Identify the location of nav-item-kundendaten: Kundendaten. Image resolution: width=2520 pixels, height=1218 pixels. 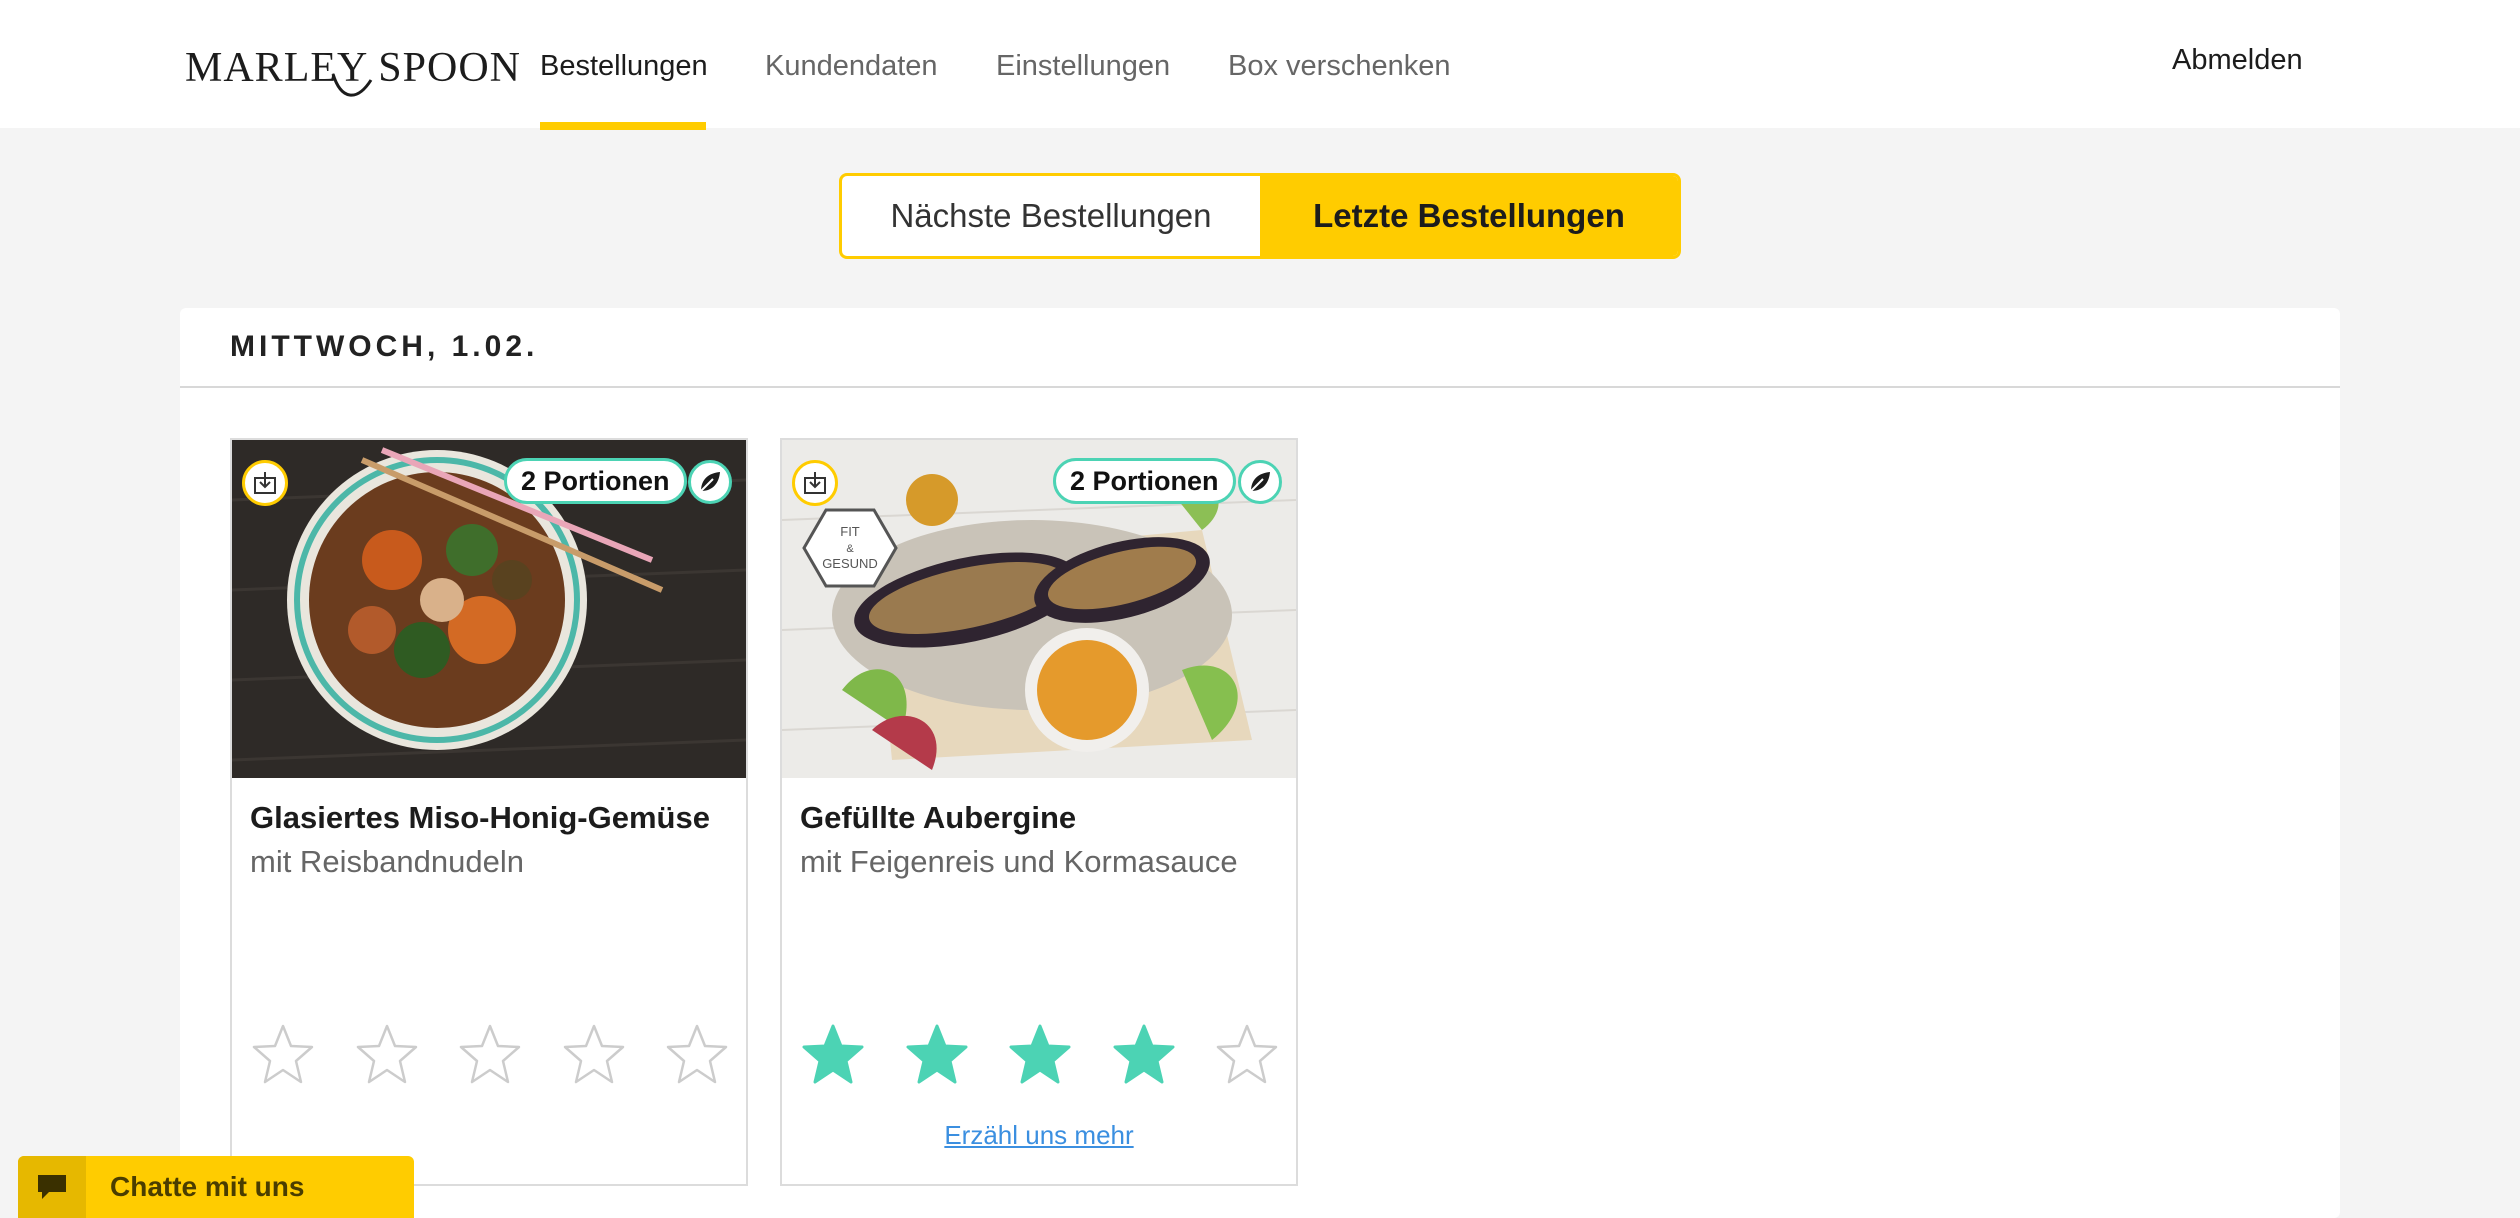
(851, 66).